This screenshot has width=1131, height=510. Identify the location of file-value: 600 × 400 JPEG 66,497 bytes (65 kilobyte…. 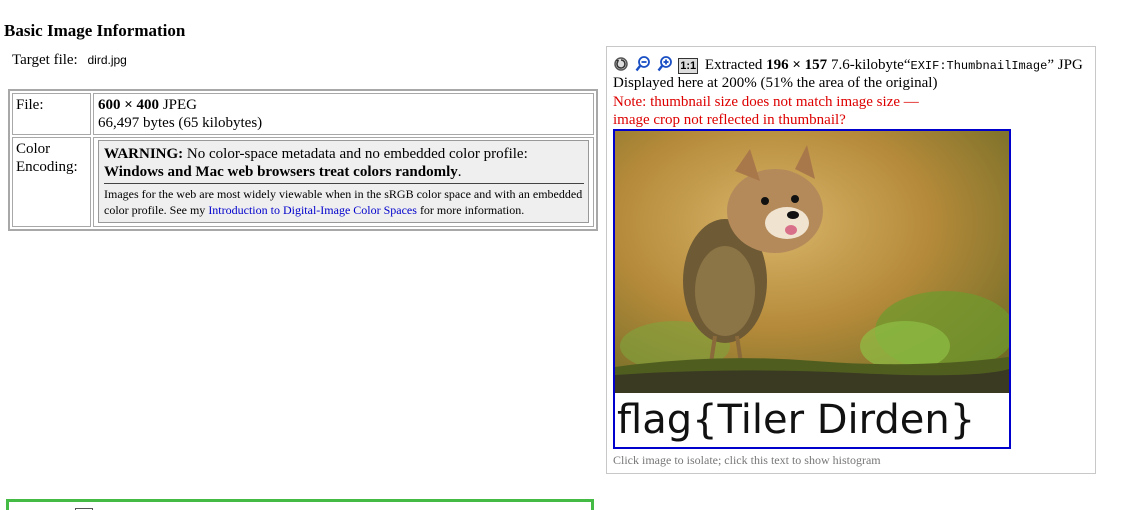
(343, 114).